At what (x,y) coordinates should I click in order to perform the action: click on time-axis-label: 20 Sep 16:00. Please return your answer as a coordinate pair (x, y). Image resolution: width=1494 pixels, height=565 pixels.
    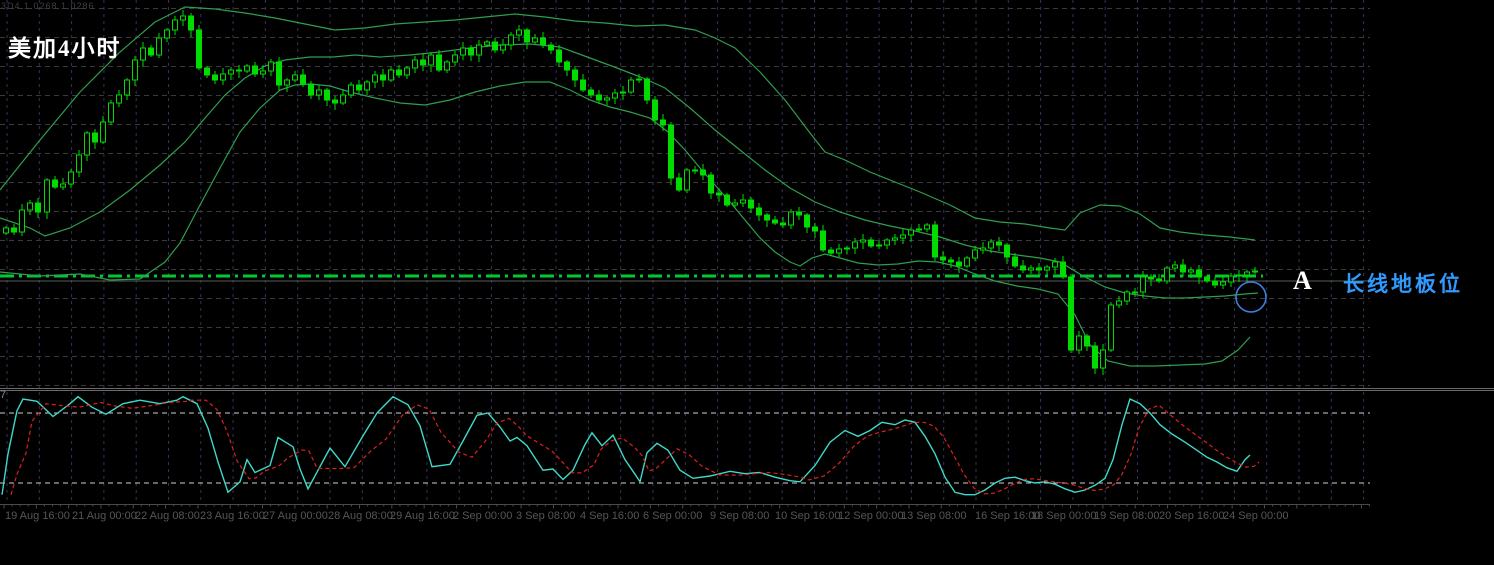
    Looking at the image, I should click on (1191, 516).